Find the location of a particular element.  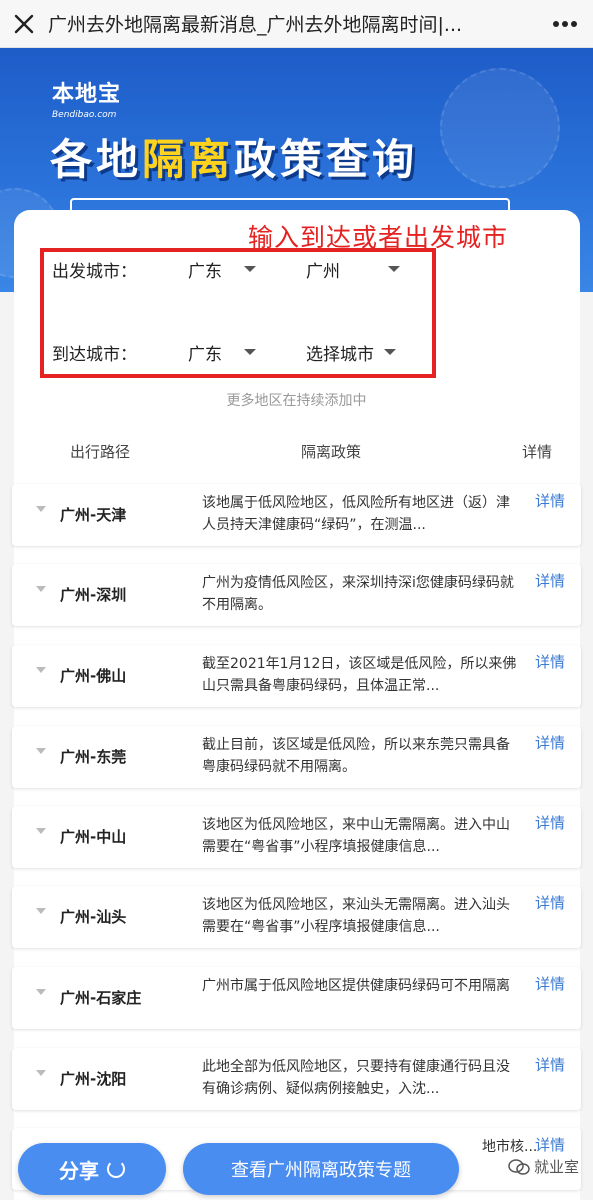

virus-decoration-icon is located at coordinates (500, 128).